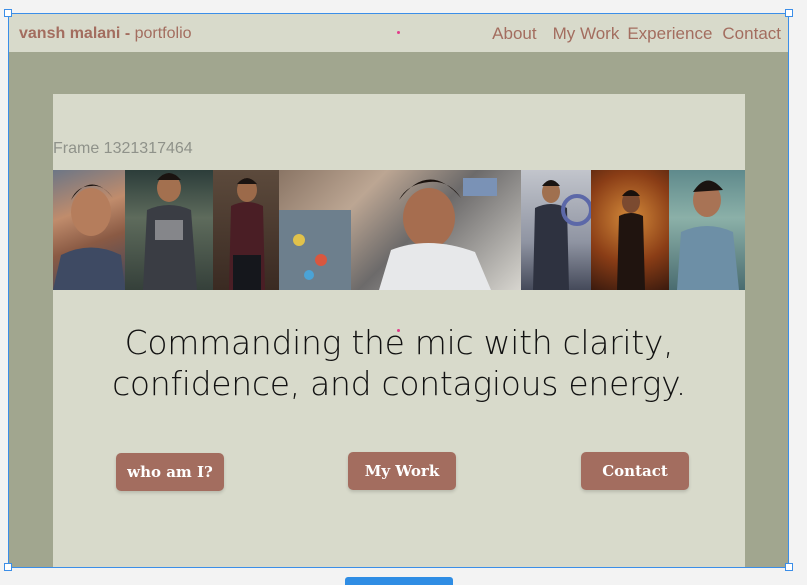 The image size is (807, 585). I want to click on nav-contact: Contact, so click(751, 34).